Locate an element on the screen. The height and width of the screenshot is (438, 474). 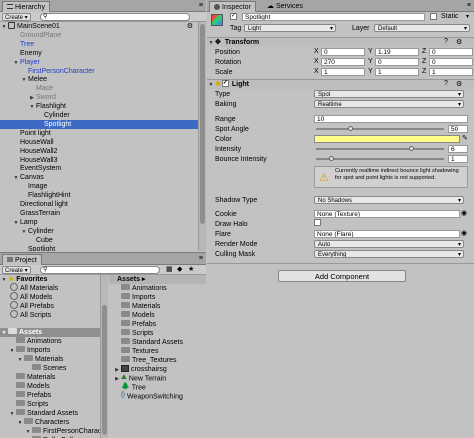
hierarchy-item: Point light is located at coordinates (99, 133).